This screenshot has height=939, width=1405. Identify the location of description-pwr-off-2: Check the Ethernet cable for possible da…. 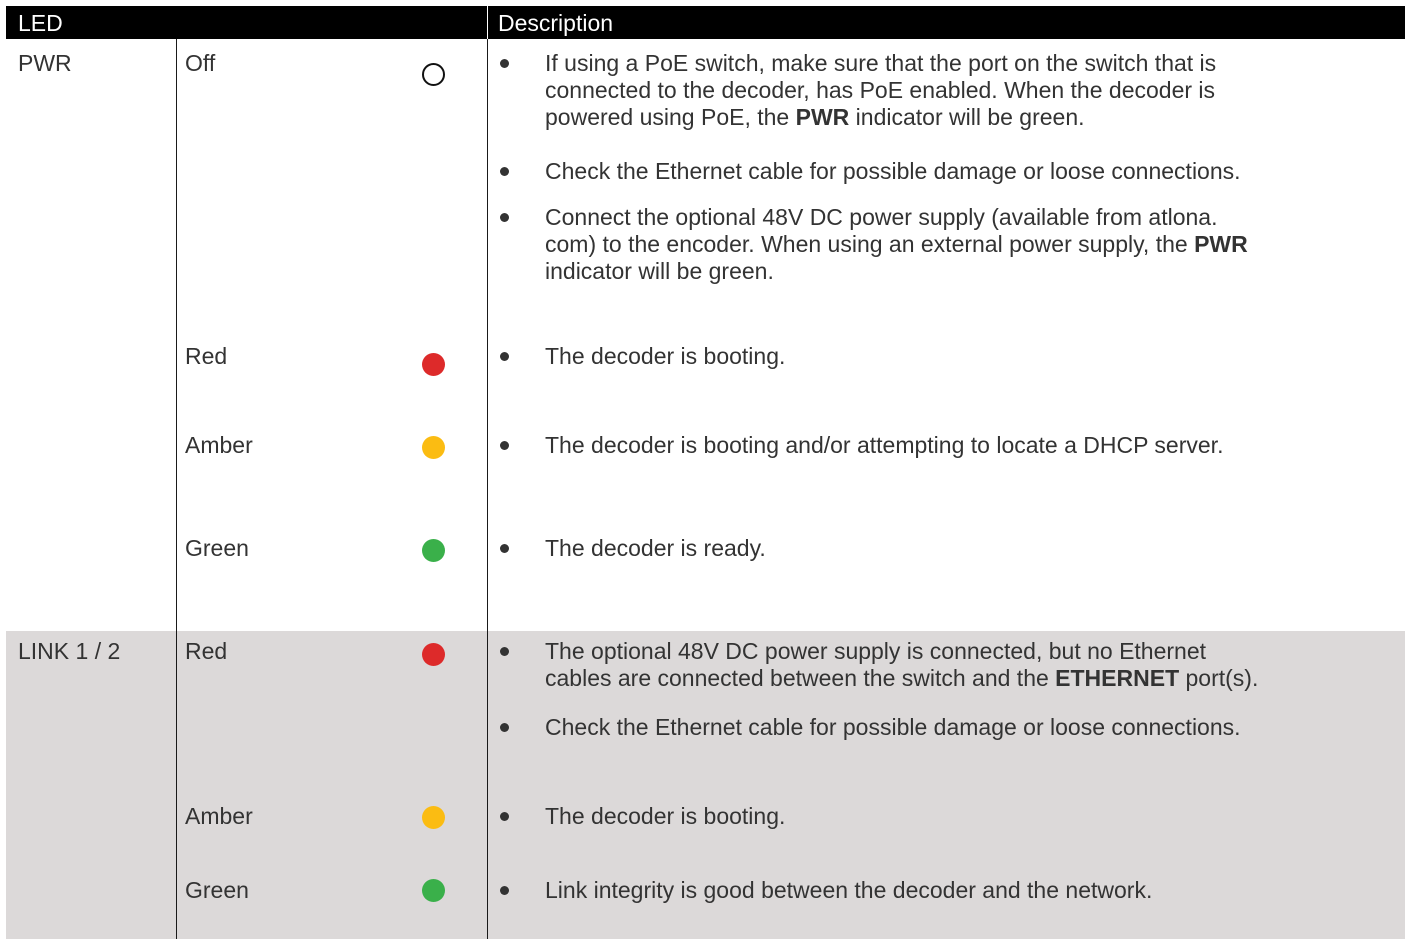
(893, 171).